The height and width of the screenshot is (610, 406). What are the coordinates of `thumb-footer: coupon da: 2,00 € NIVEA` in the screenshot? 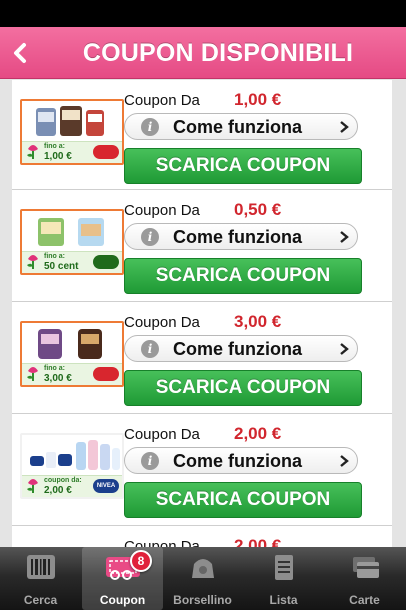 It's located at (72, 486).